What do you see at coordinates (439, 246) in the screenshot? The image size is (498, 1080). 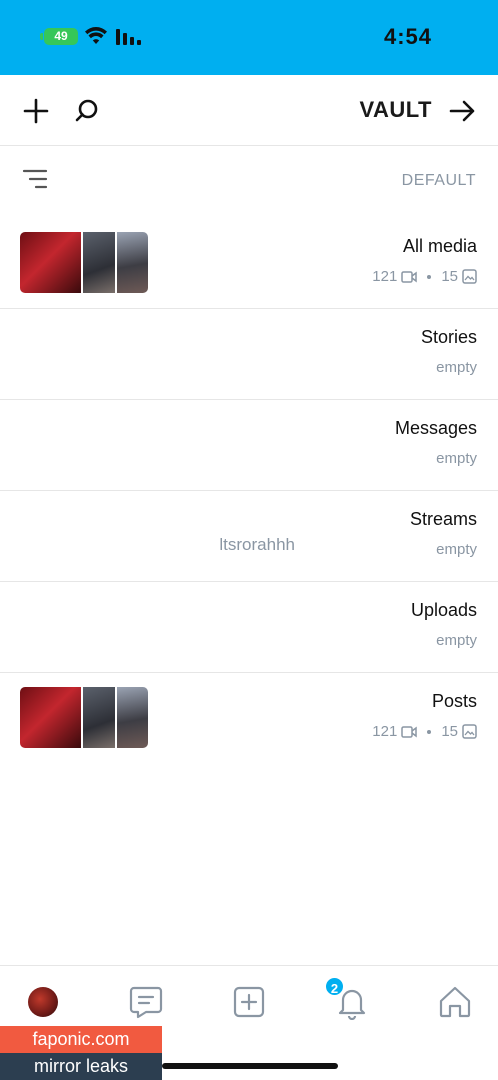 I see `list-item-title: All media` at bounding box center [439, 246].